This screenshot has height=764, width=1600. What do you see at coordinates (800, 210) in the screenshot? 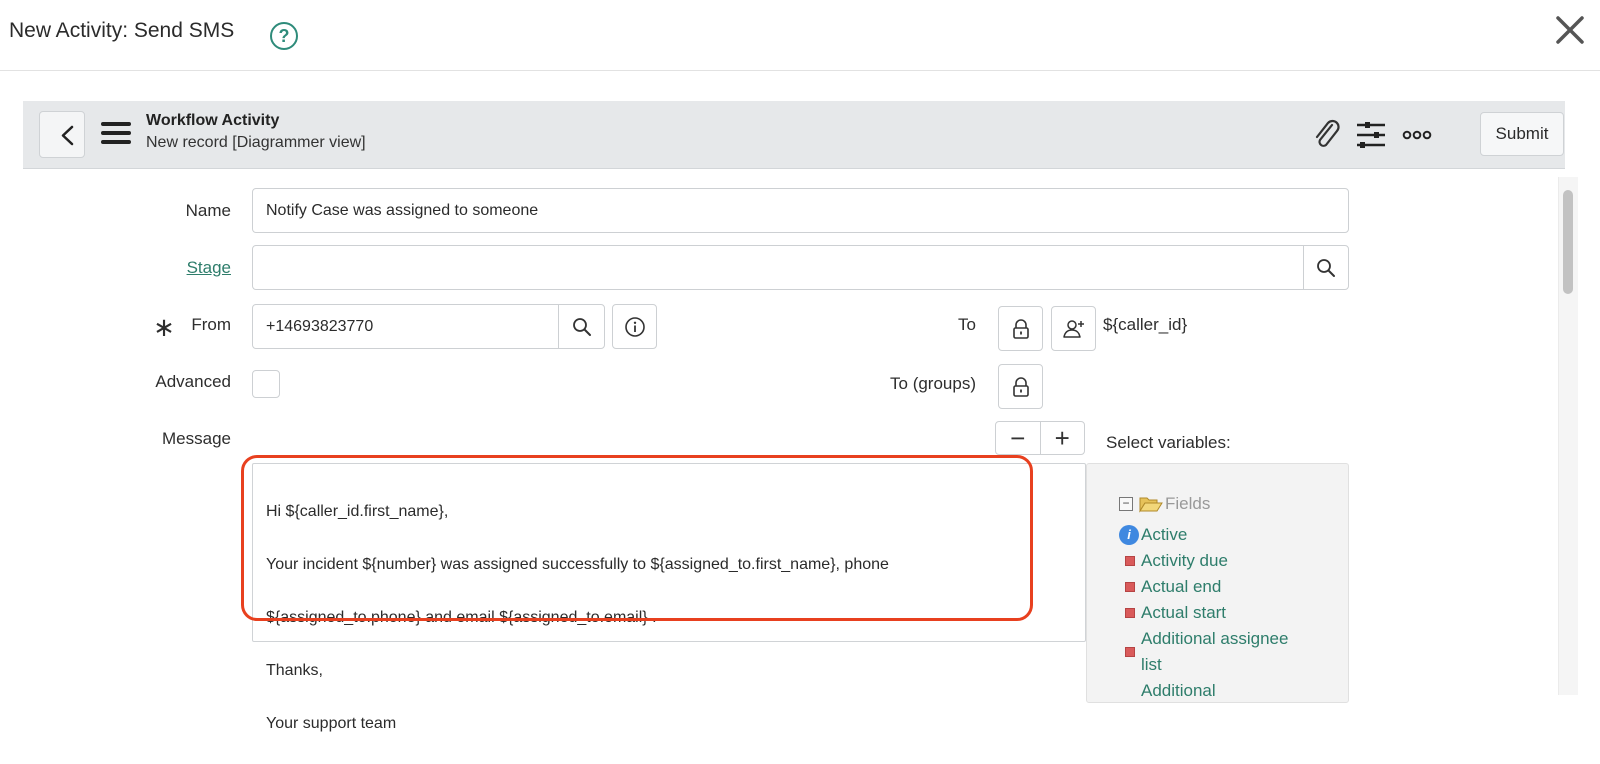
I see `name-input: Notify Case was assigned to someone` at bounding box center [800, 210].